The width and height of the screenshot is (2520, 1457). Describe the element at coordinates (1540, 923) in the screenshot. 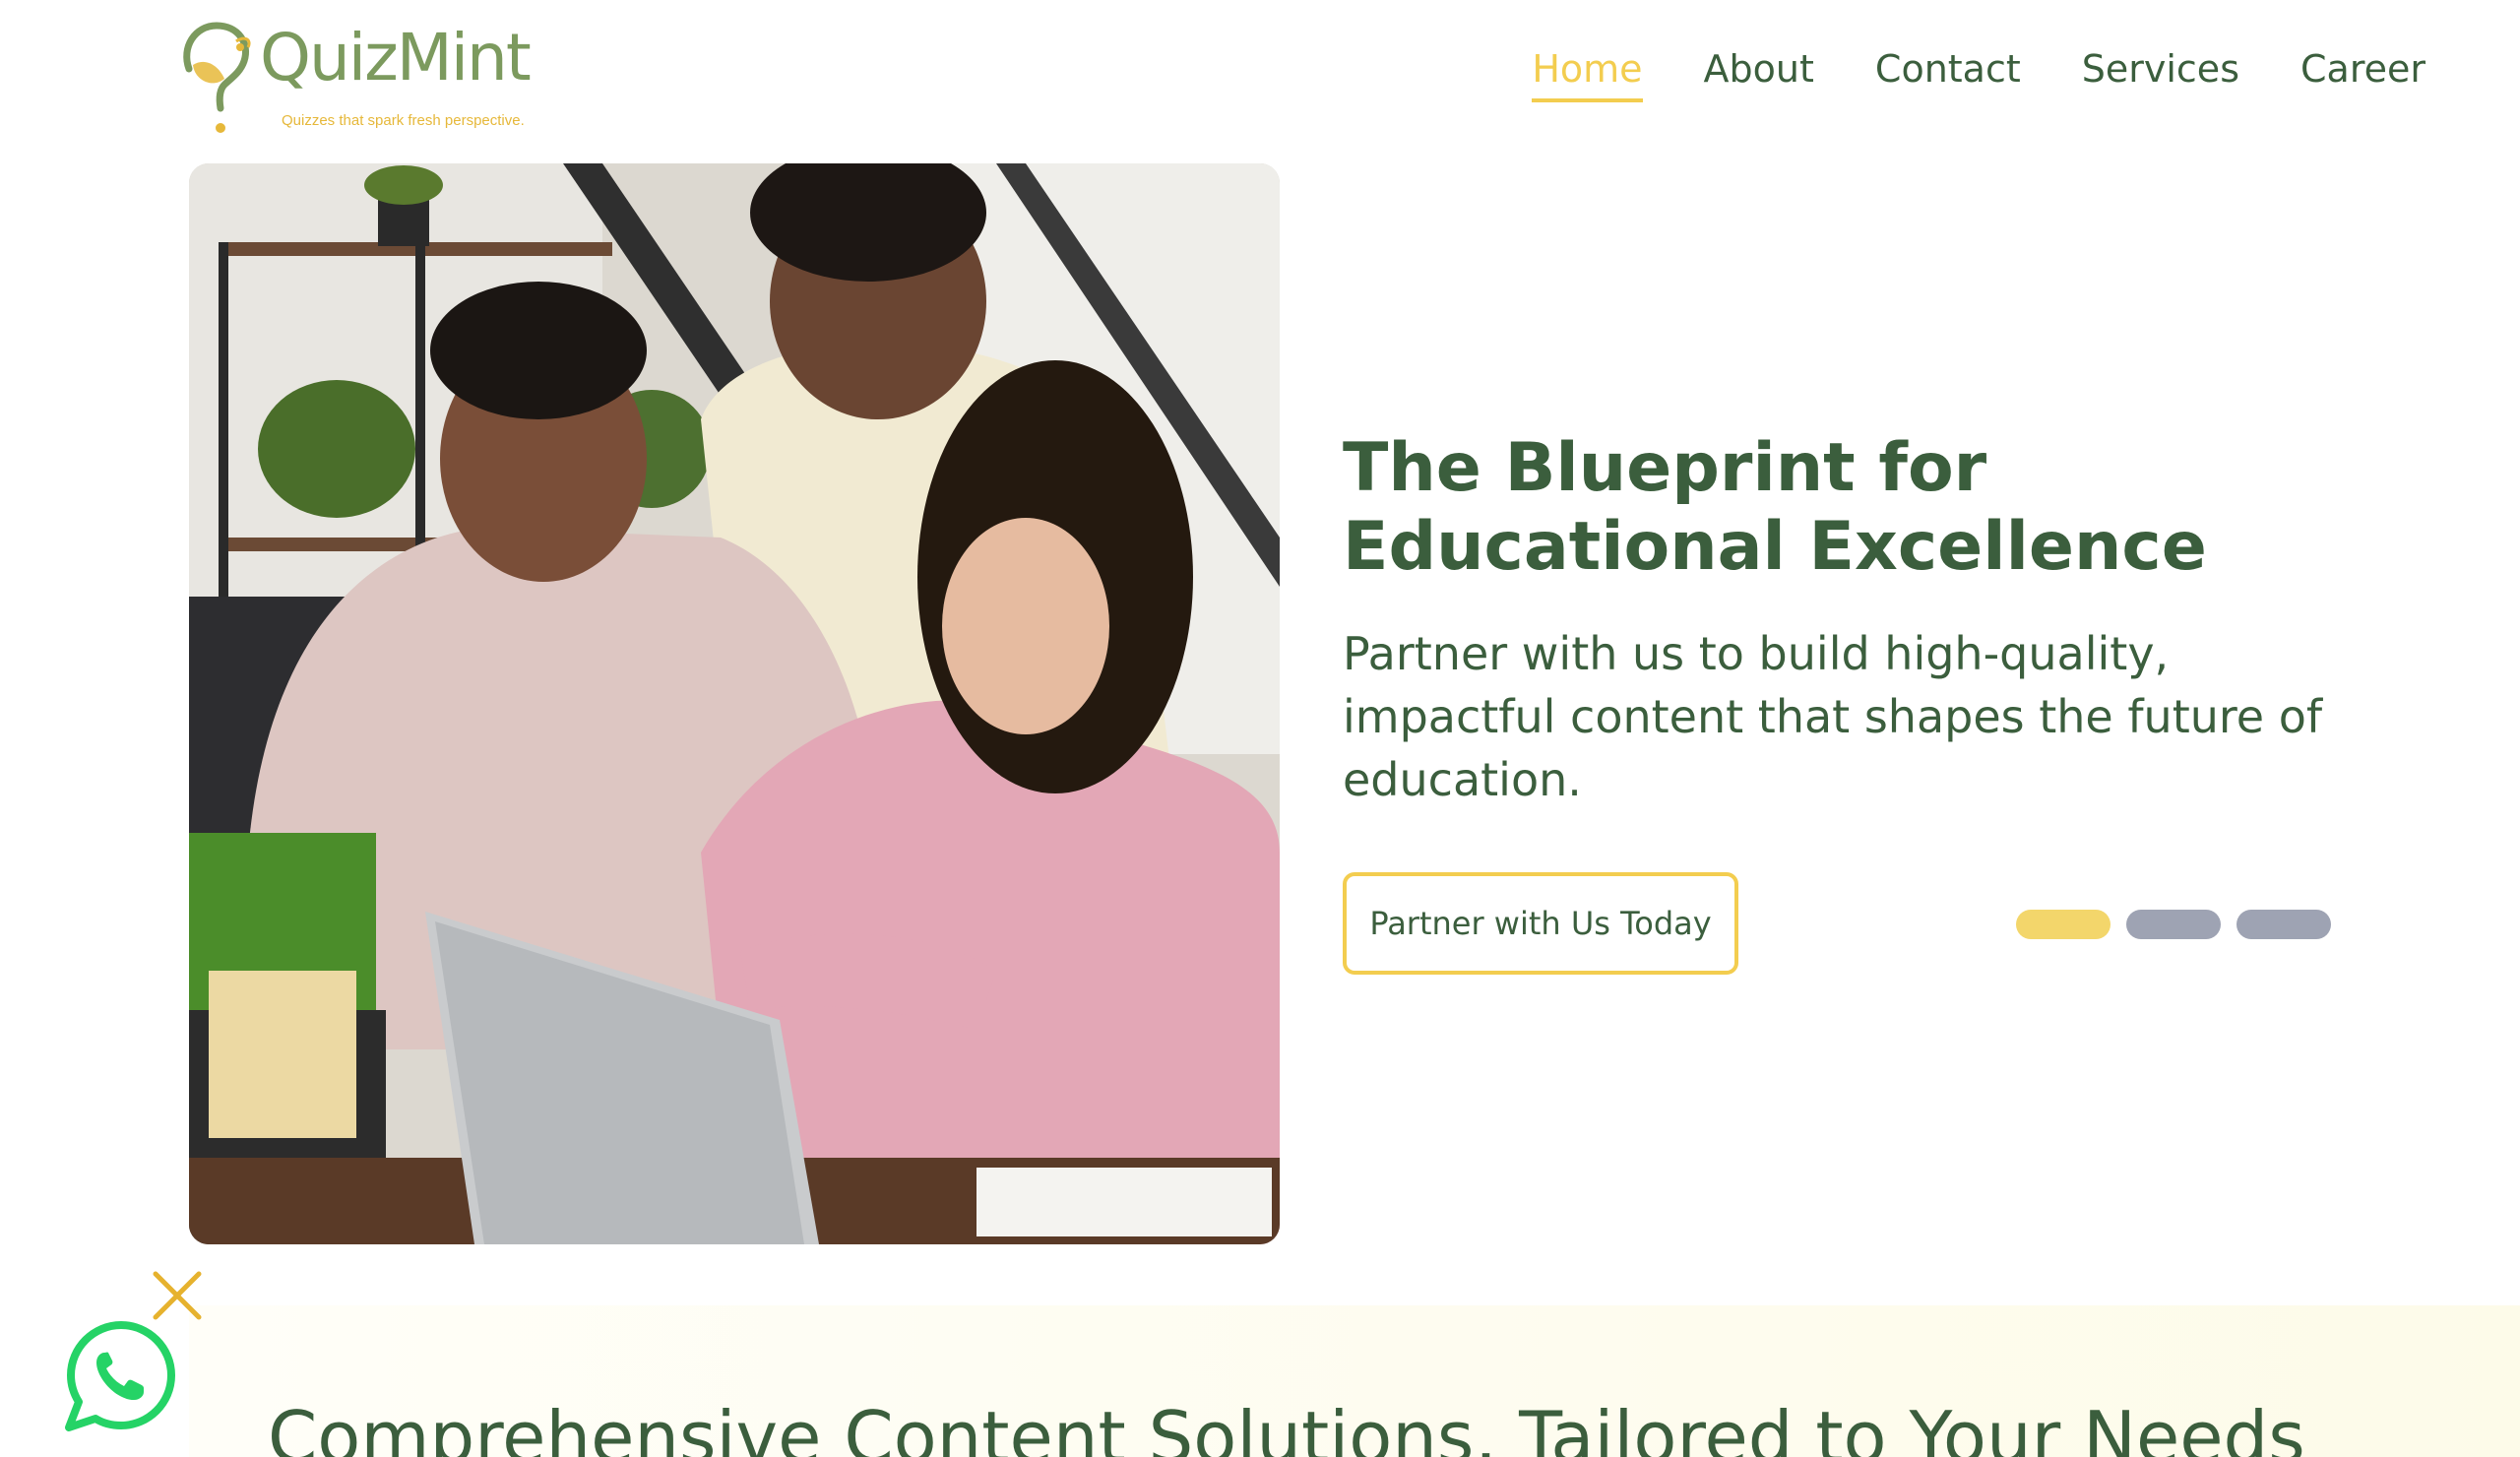

I see `partner-cta-button: Partner with Us Today` at that location.